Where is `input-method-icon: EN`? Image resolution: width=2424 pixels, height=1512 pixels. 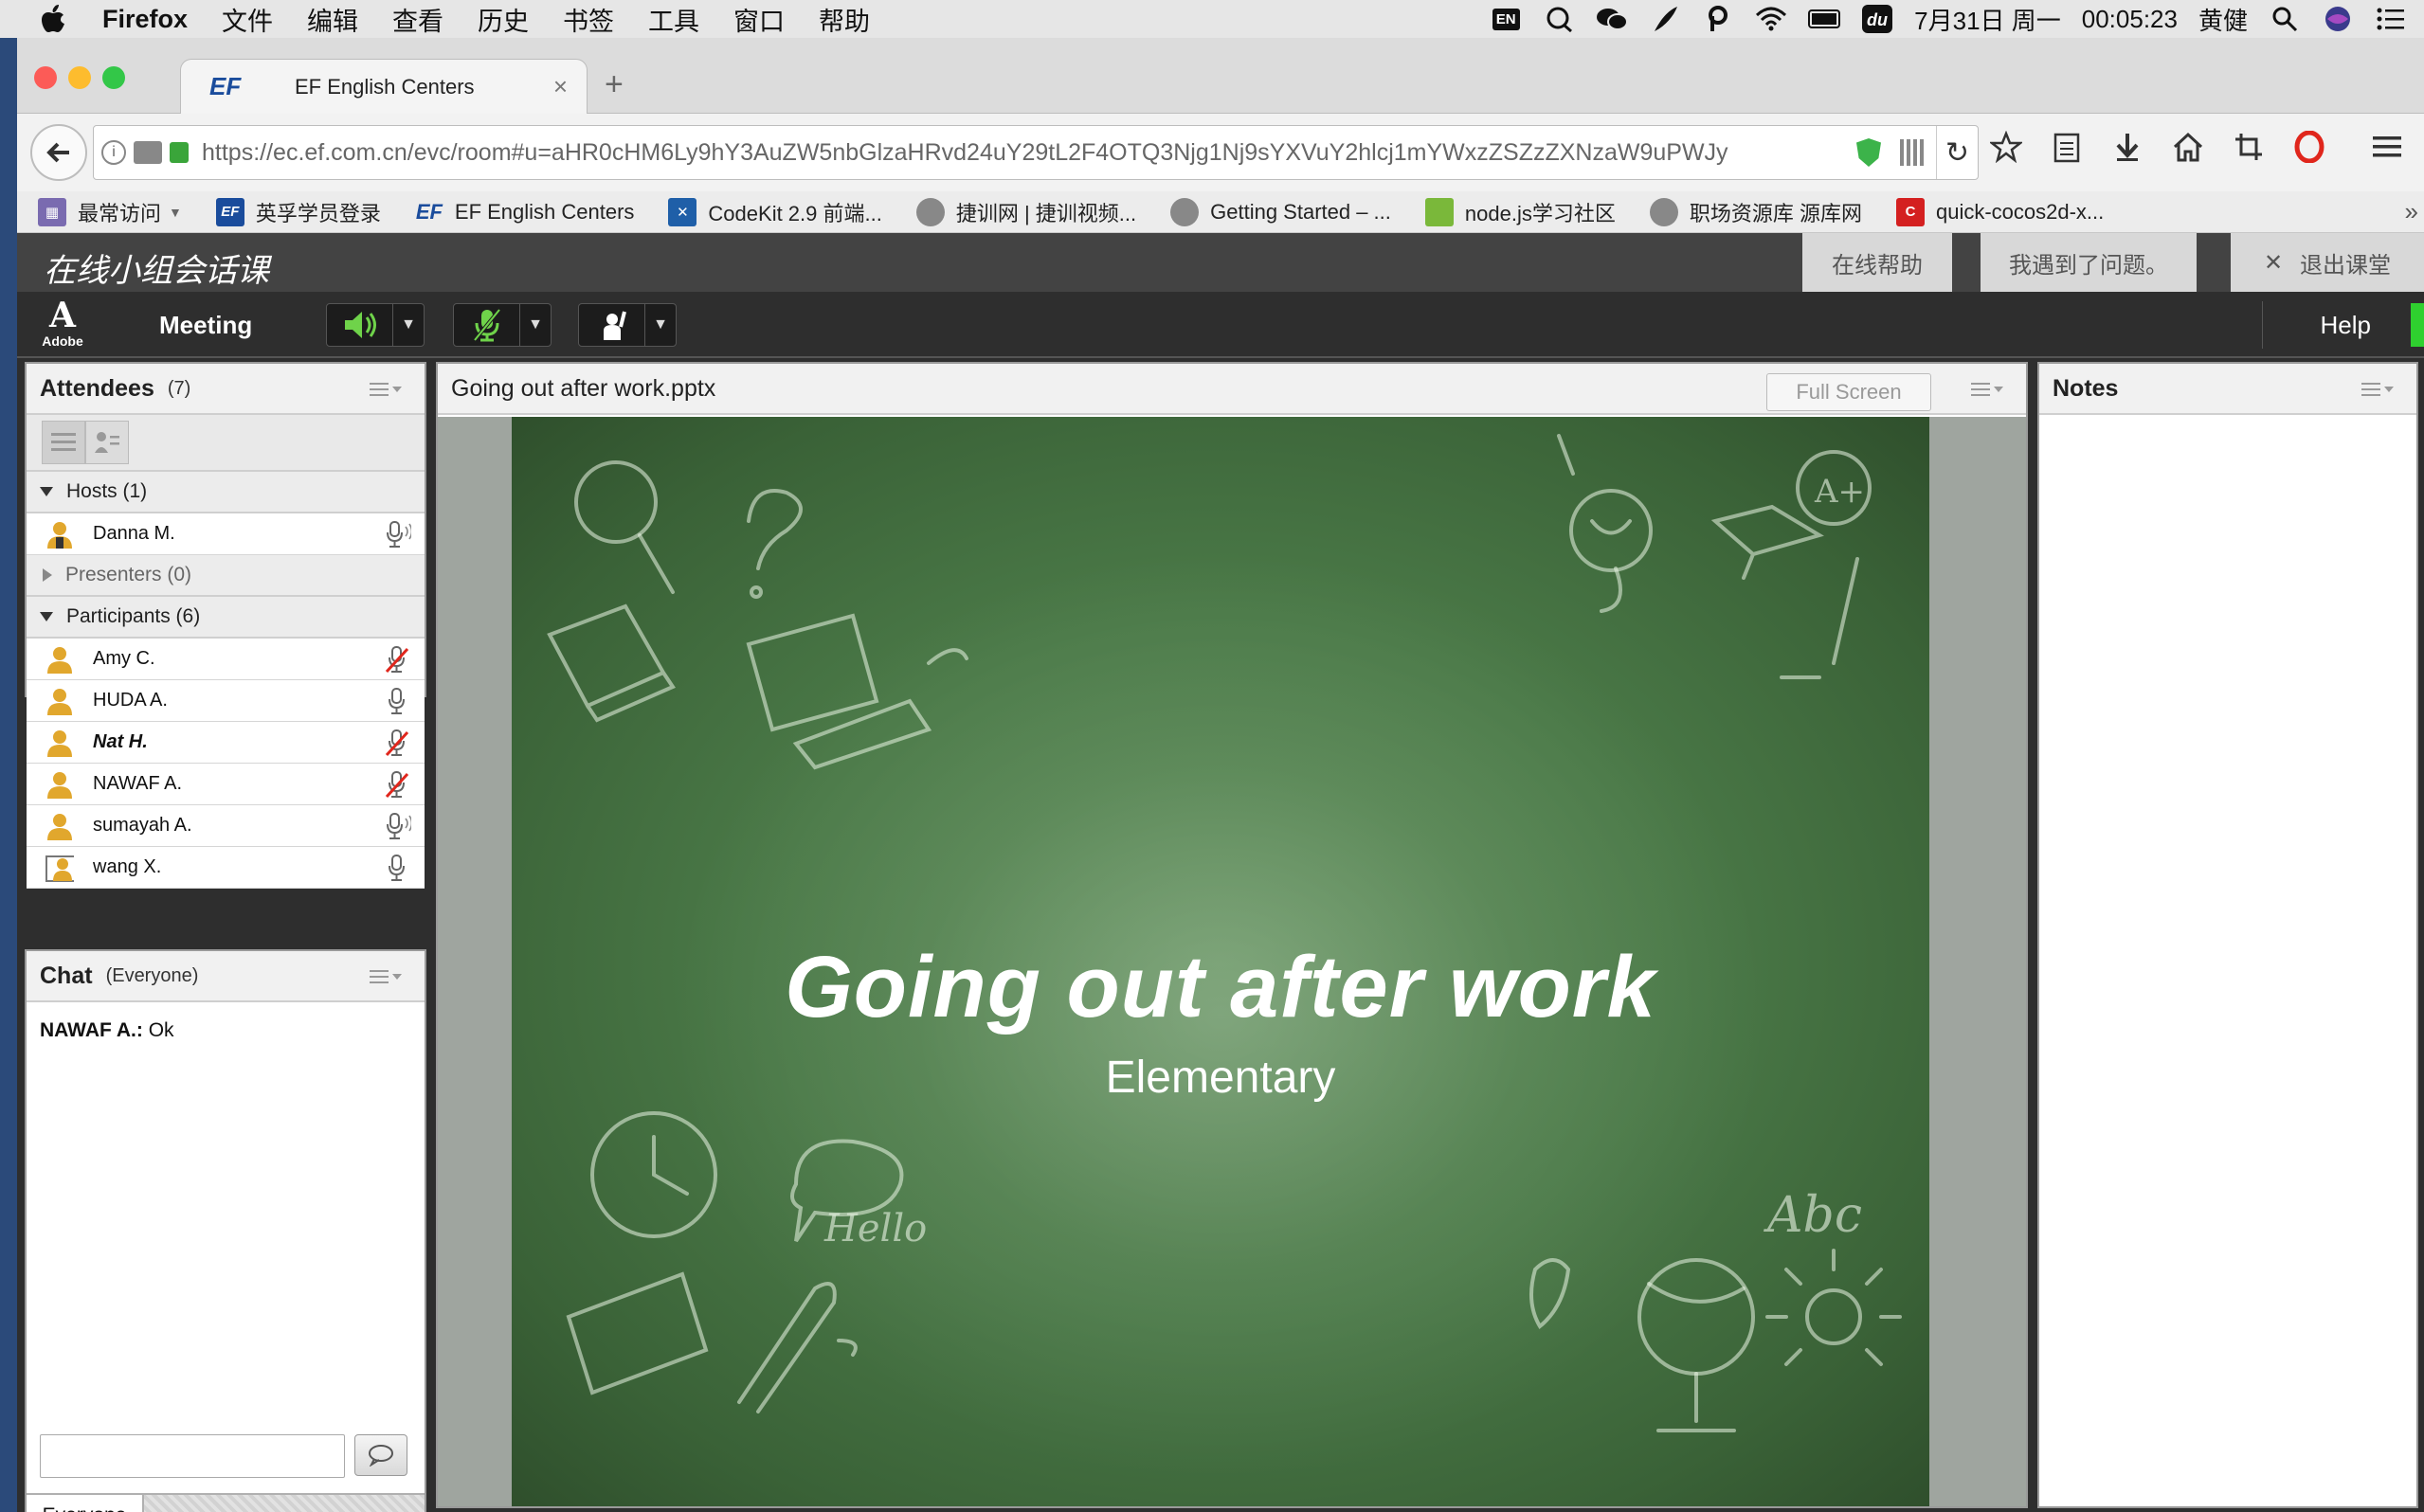 input-method-icon: EN is located at coordinates (1506, 19).